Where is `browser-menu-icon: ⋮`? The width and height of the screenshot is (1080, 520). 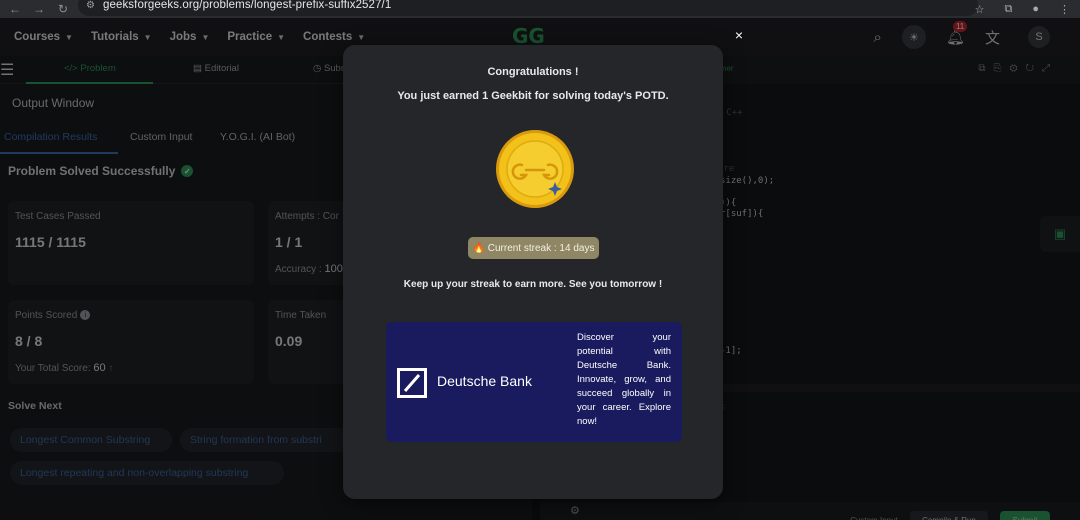 browser-menu-icon: ⋮ is located at coordinates (1064, 9).